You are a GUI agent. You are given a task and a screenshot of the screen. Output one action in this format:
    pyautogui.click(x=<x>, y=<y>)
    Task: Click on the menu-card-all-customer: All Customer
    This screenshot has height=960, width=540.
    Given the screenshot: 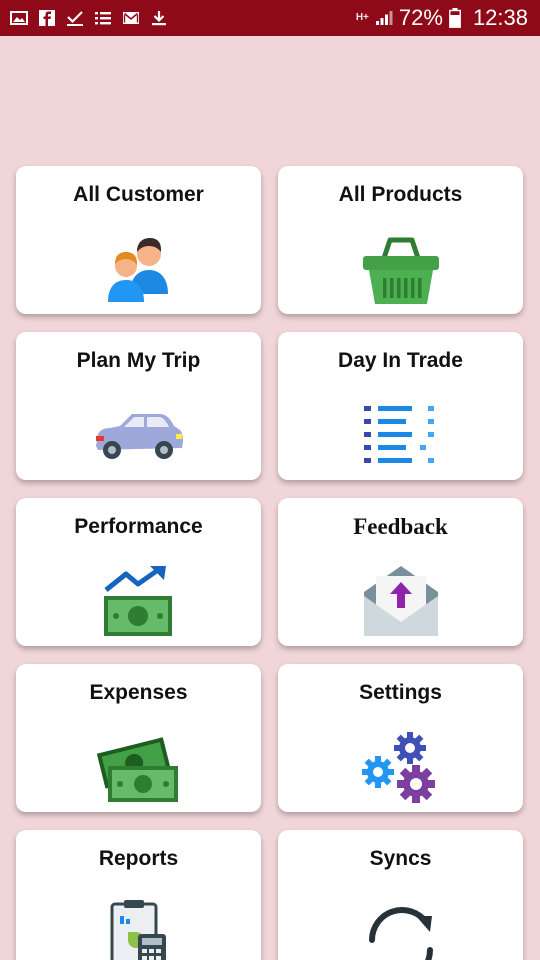 What is the action you would take?
    pyautogui.click(x=138, y=240)
    